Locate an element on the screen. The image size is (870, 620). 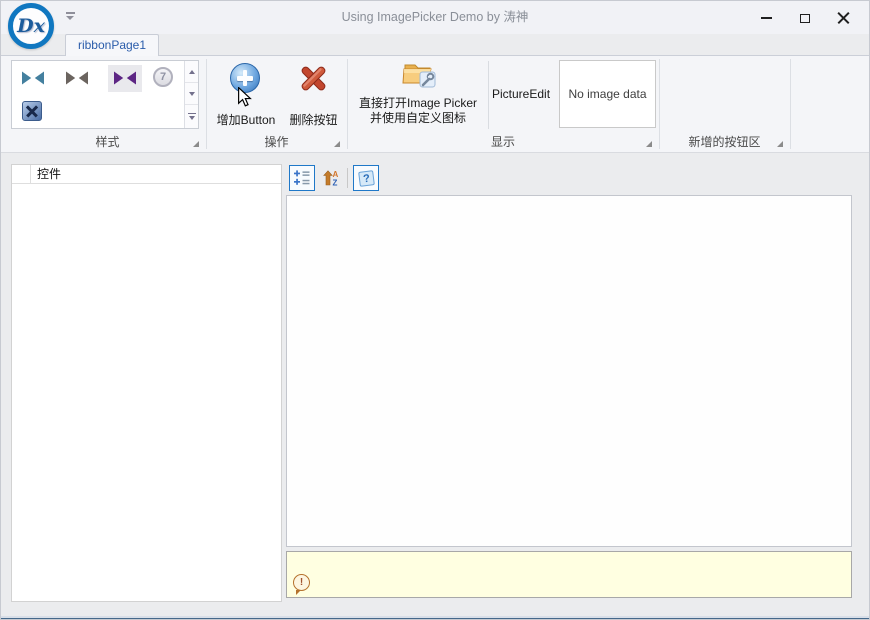
grid-header-row: 控件 is located at coordinates (146, 174).